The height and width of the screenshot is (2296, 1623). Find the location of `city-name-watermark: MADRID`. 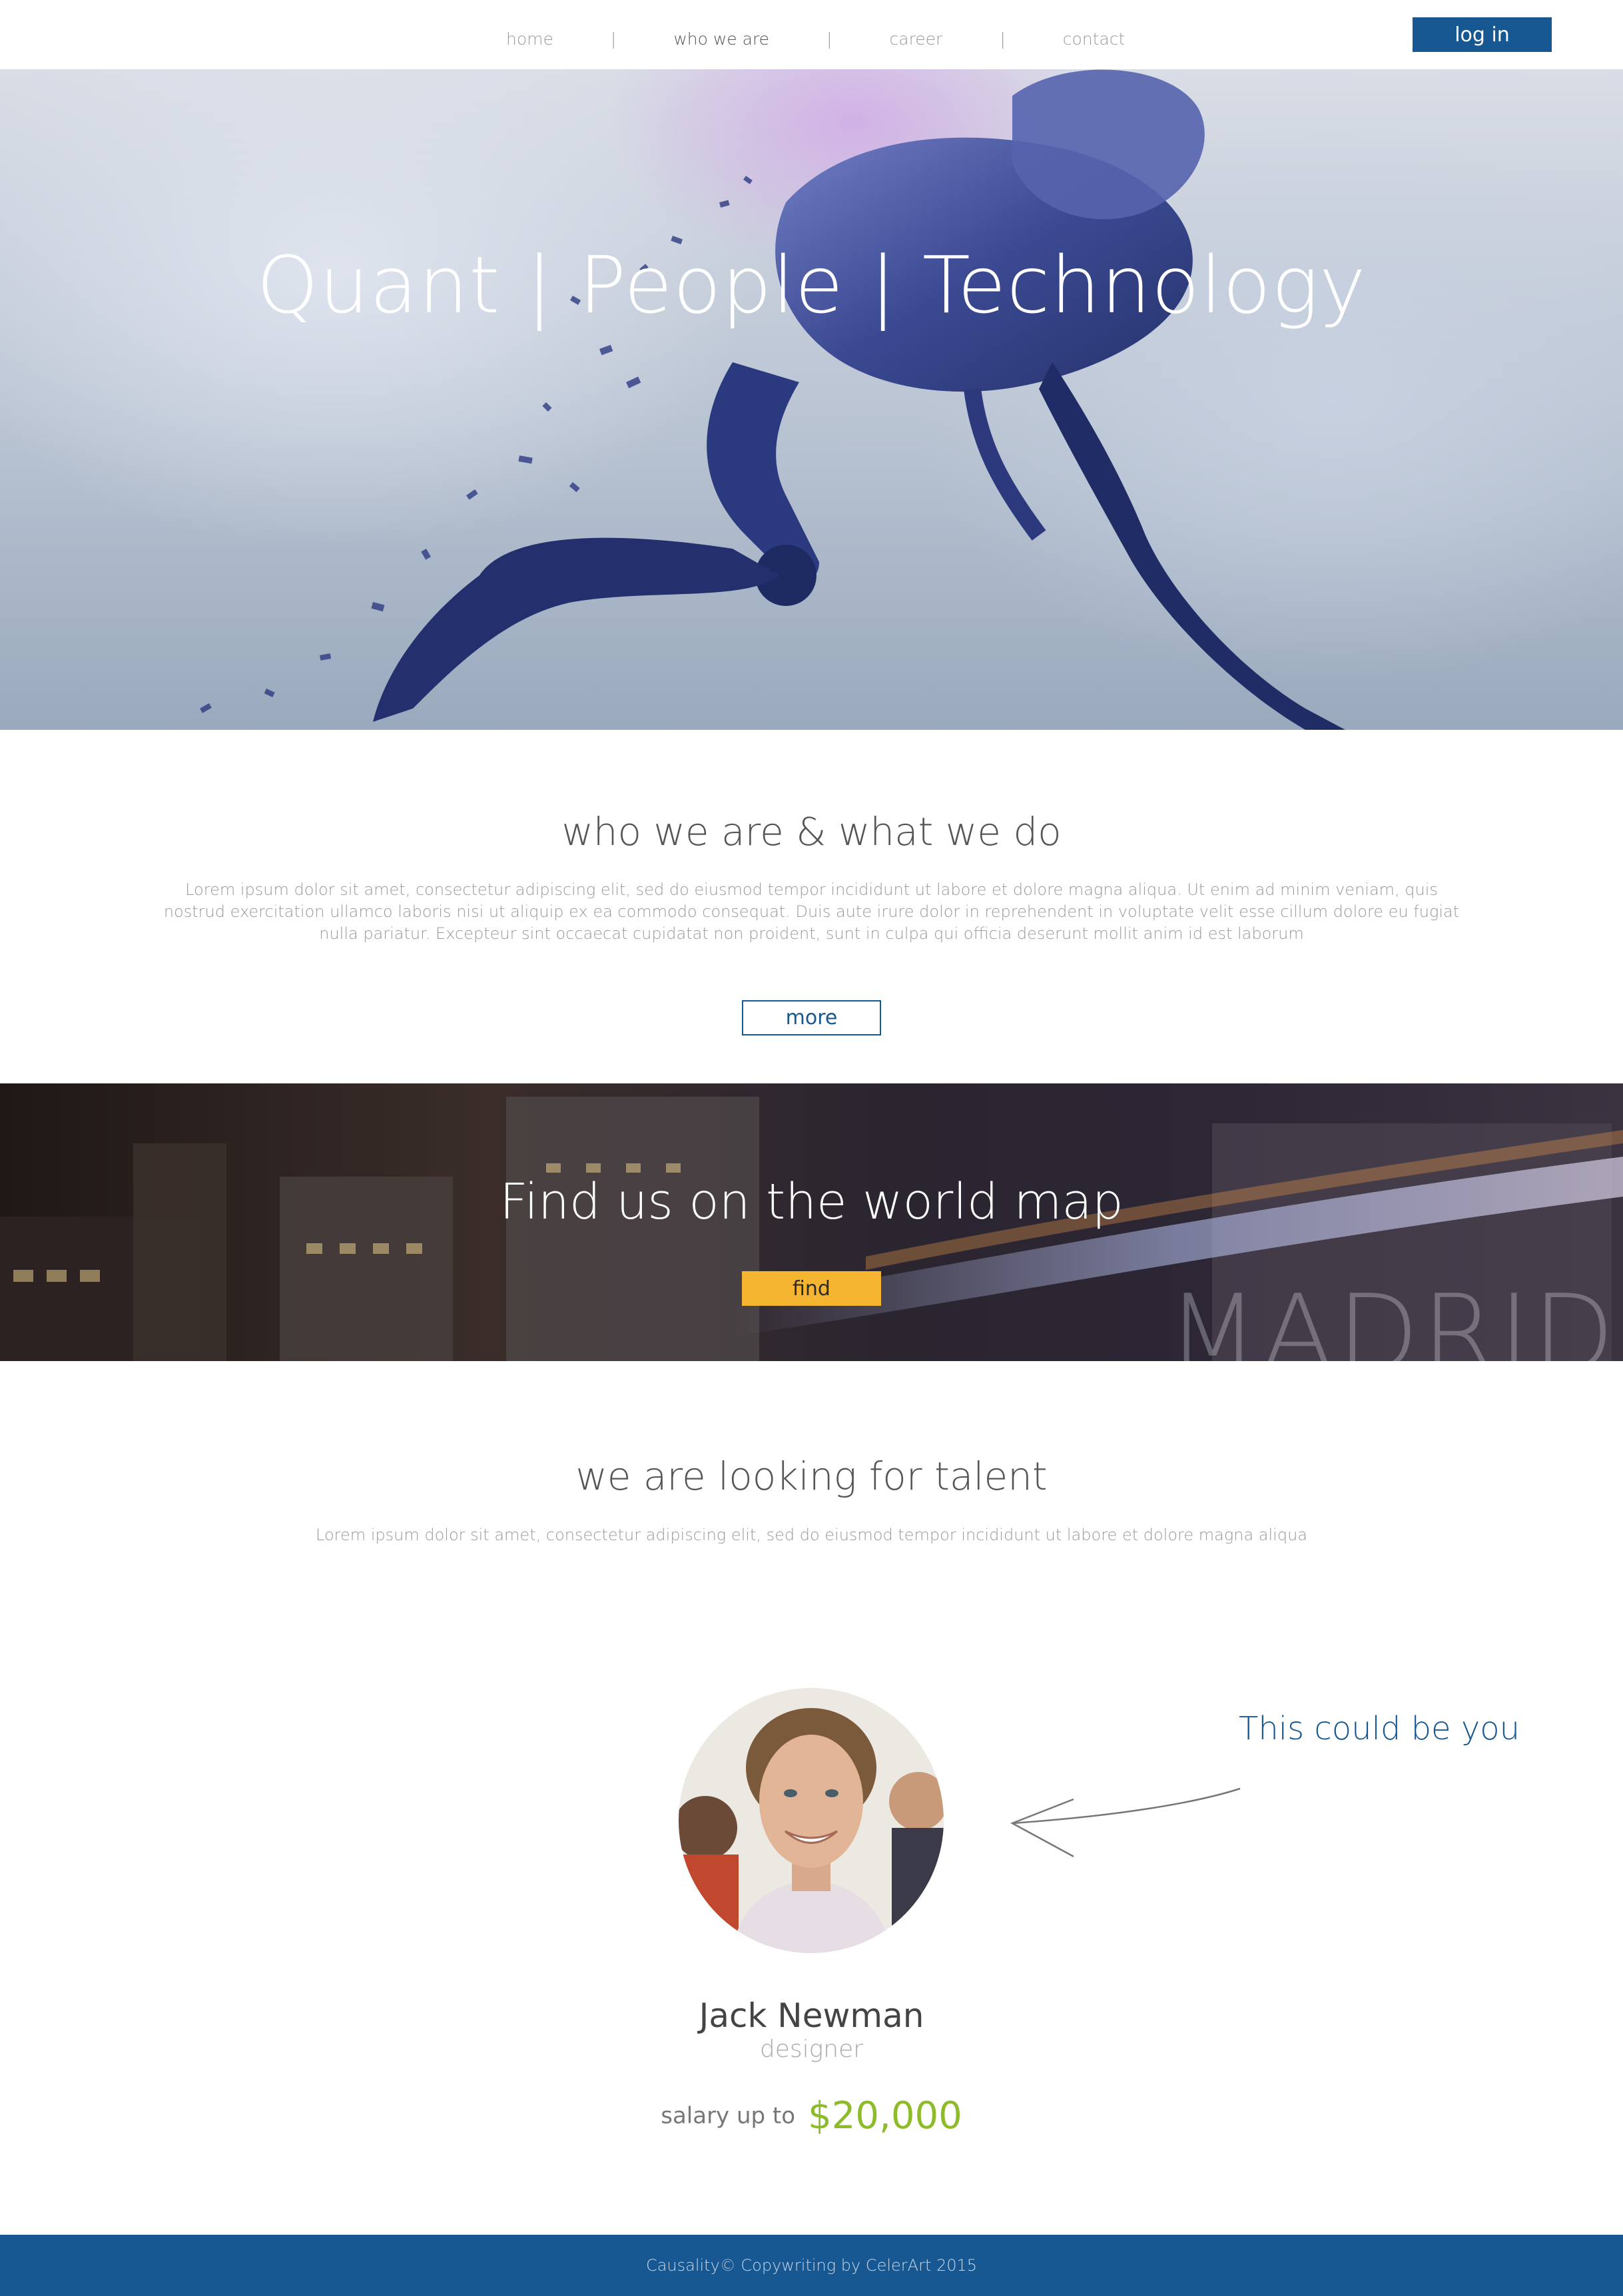

city-name-watermark: MADRID is located at coordinates (1393, 1317).